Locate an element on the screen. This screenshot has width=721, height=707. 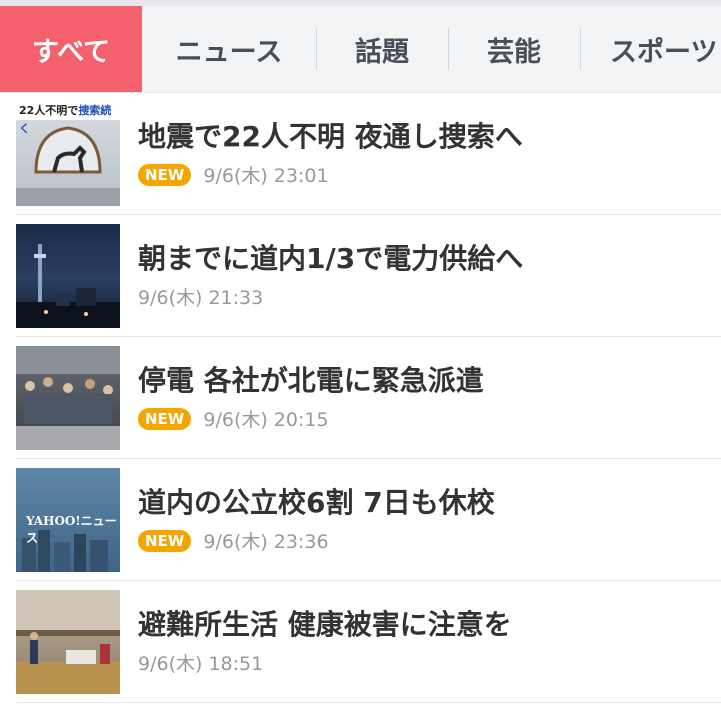
gym-shelter-image is located at coordinates (68, 641).